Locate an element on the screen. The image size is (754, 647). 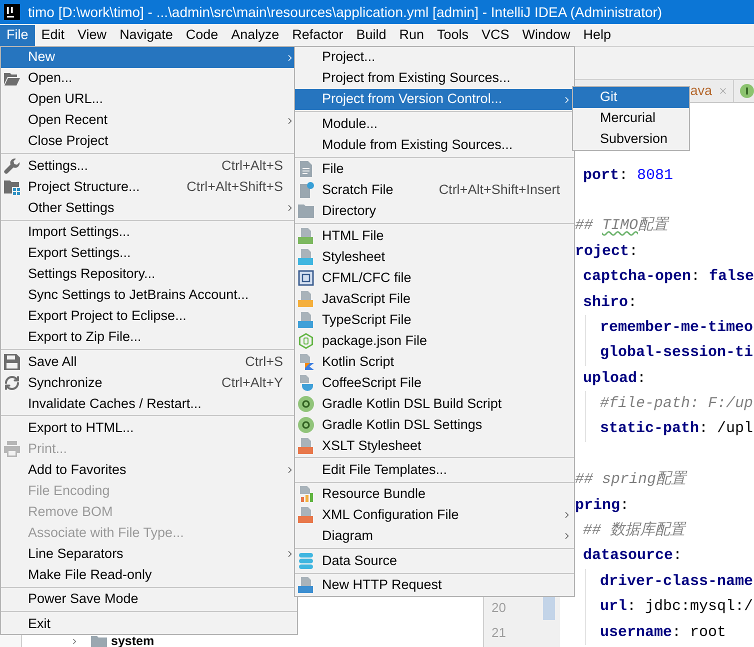
menu-bar-item: VCS is located at coordinates (495, 35).